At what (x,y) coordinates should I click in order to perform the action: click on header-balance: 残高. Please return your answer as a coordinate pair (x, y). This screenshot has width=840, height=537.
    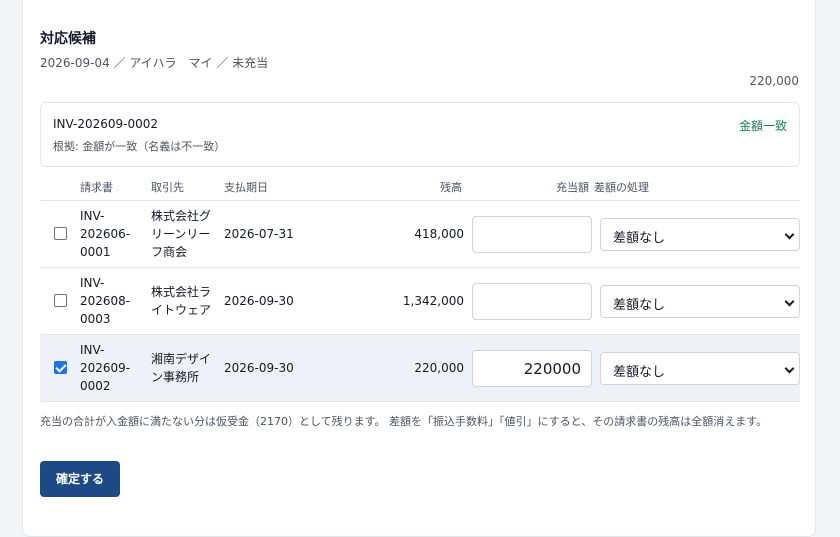
    Looking at the image, I should click on (451, 187).